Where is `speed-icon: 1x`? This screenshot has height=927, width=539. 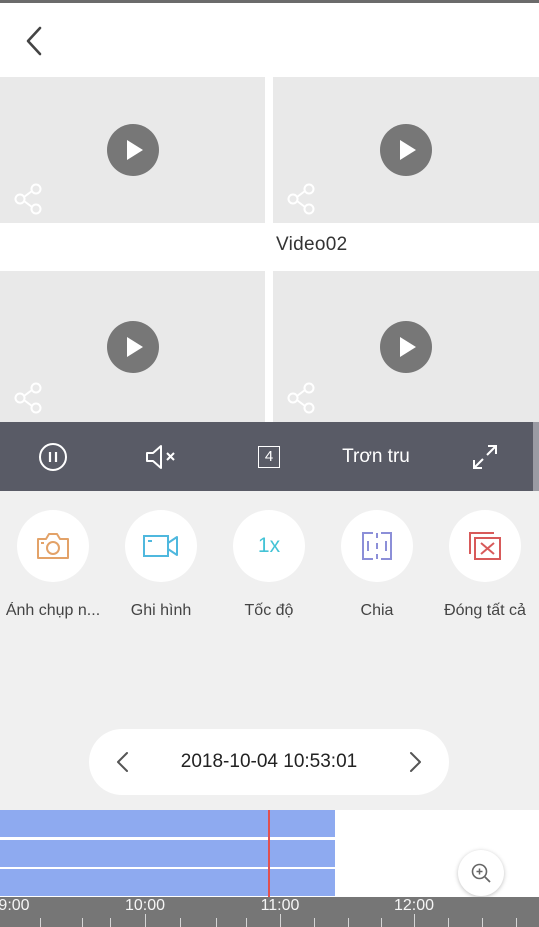
speed-icon: 1x is located at coordinates (269, 545).